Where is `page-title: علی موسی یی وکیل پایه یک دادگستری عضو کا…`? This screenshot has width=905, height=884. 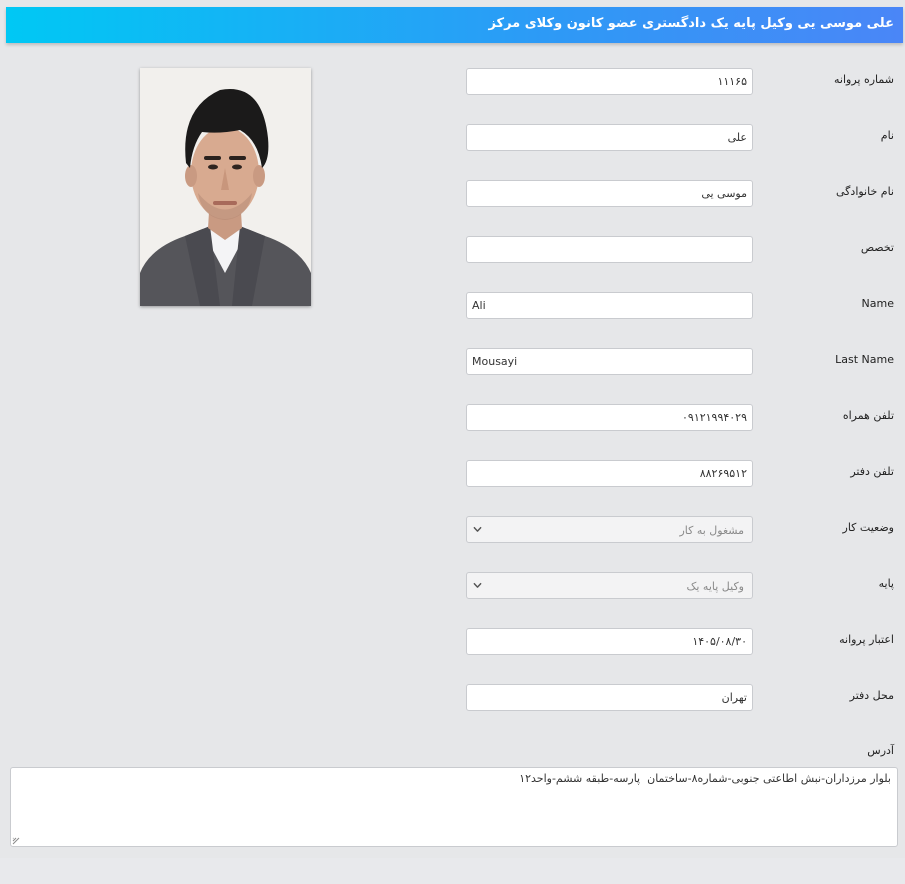 page-title: علی موسی یی وکیل پایه یک دادگستری عضو کا… is located at coordinates (691, 23).